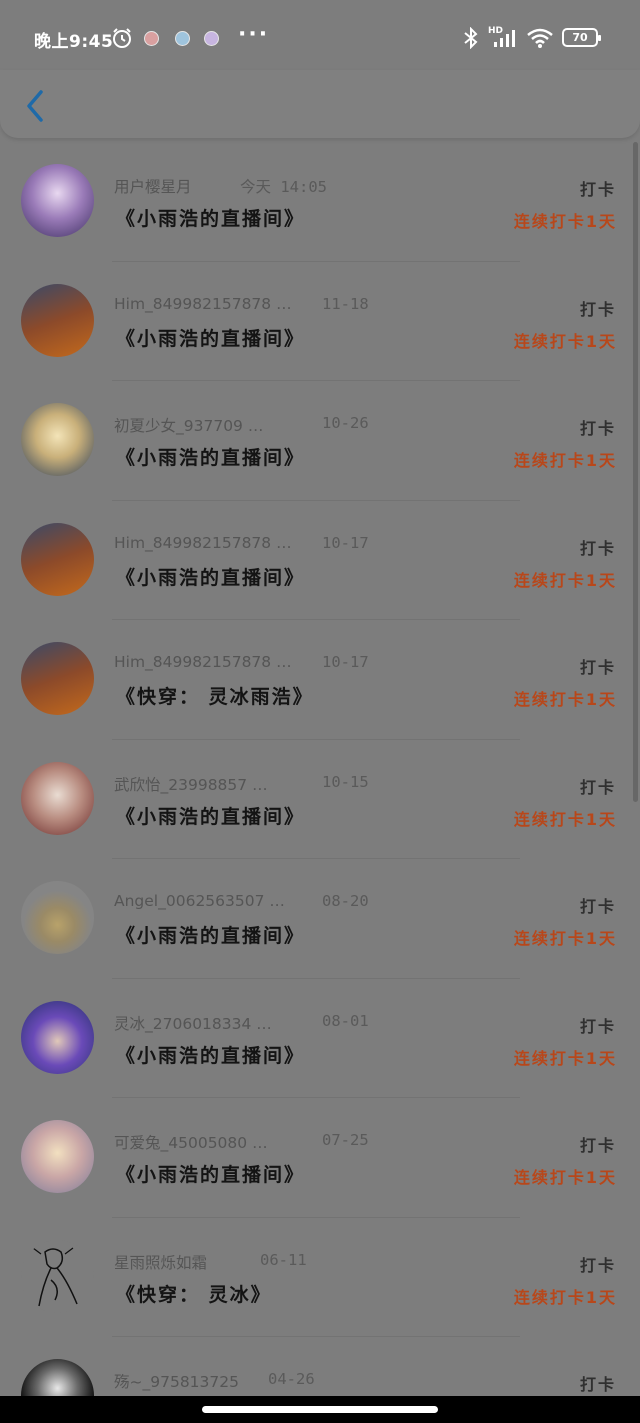  What do you see at coordinates (122, 38) in the screenshot?
I see `alarm-icon` at bounding box center [122, 38].